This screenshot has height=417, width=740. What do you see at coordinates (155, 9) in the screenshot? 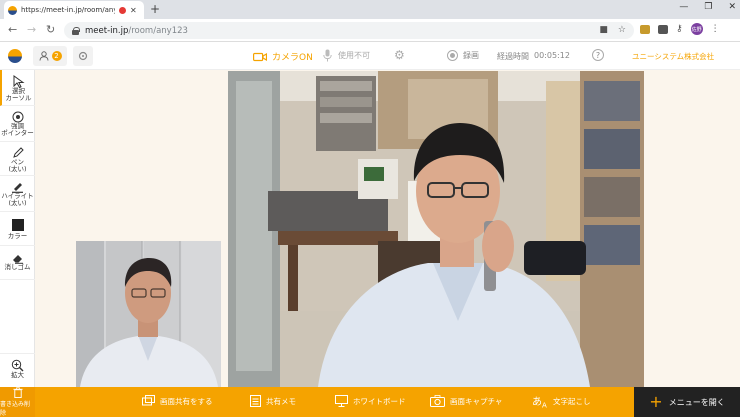
I see `new-tab-icon: +` at bounding box center [155, 9].